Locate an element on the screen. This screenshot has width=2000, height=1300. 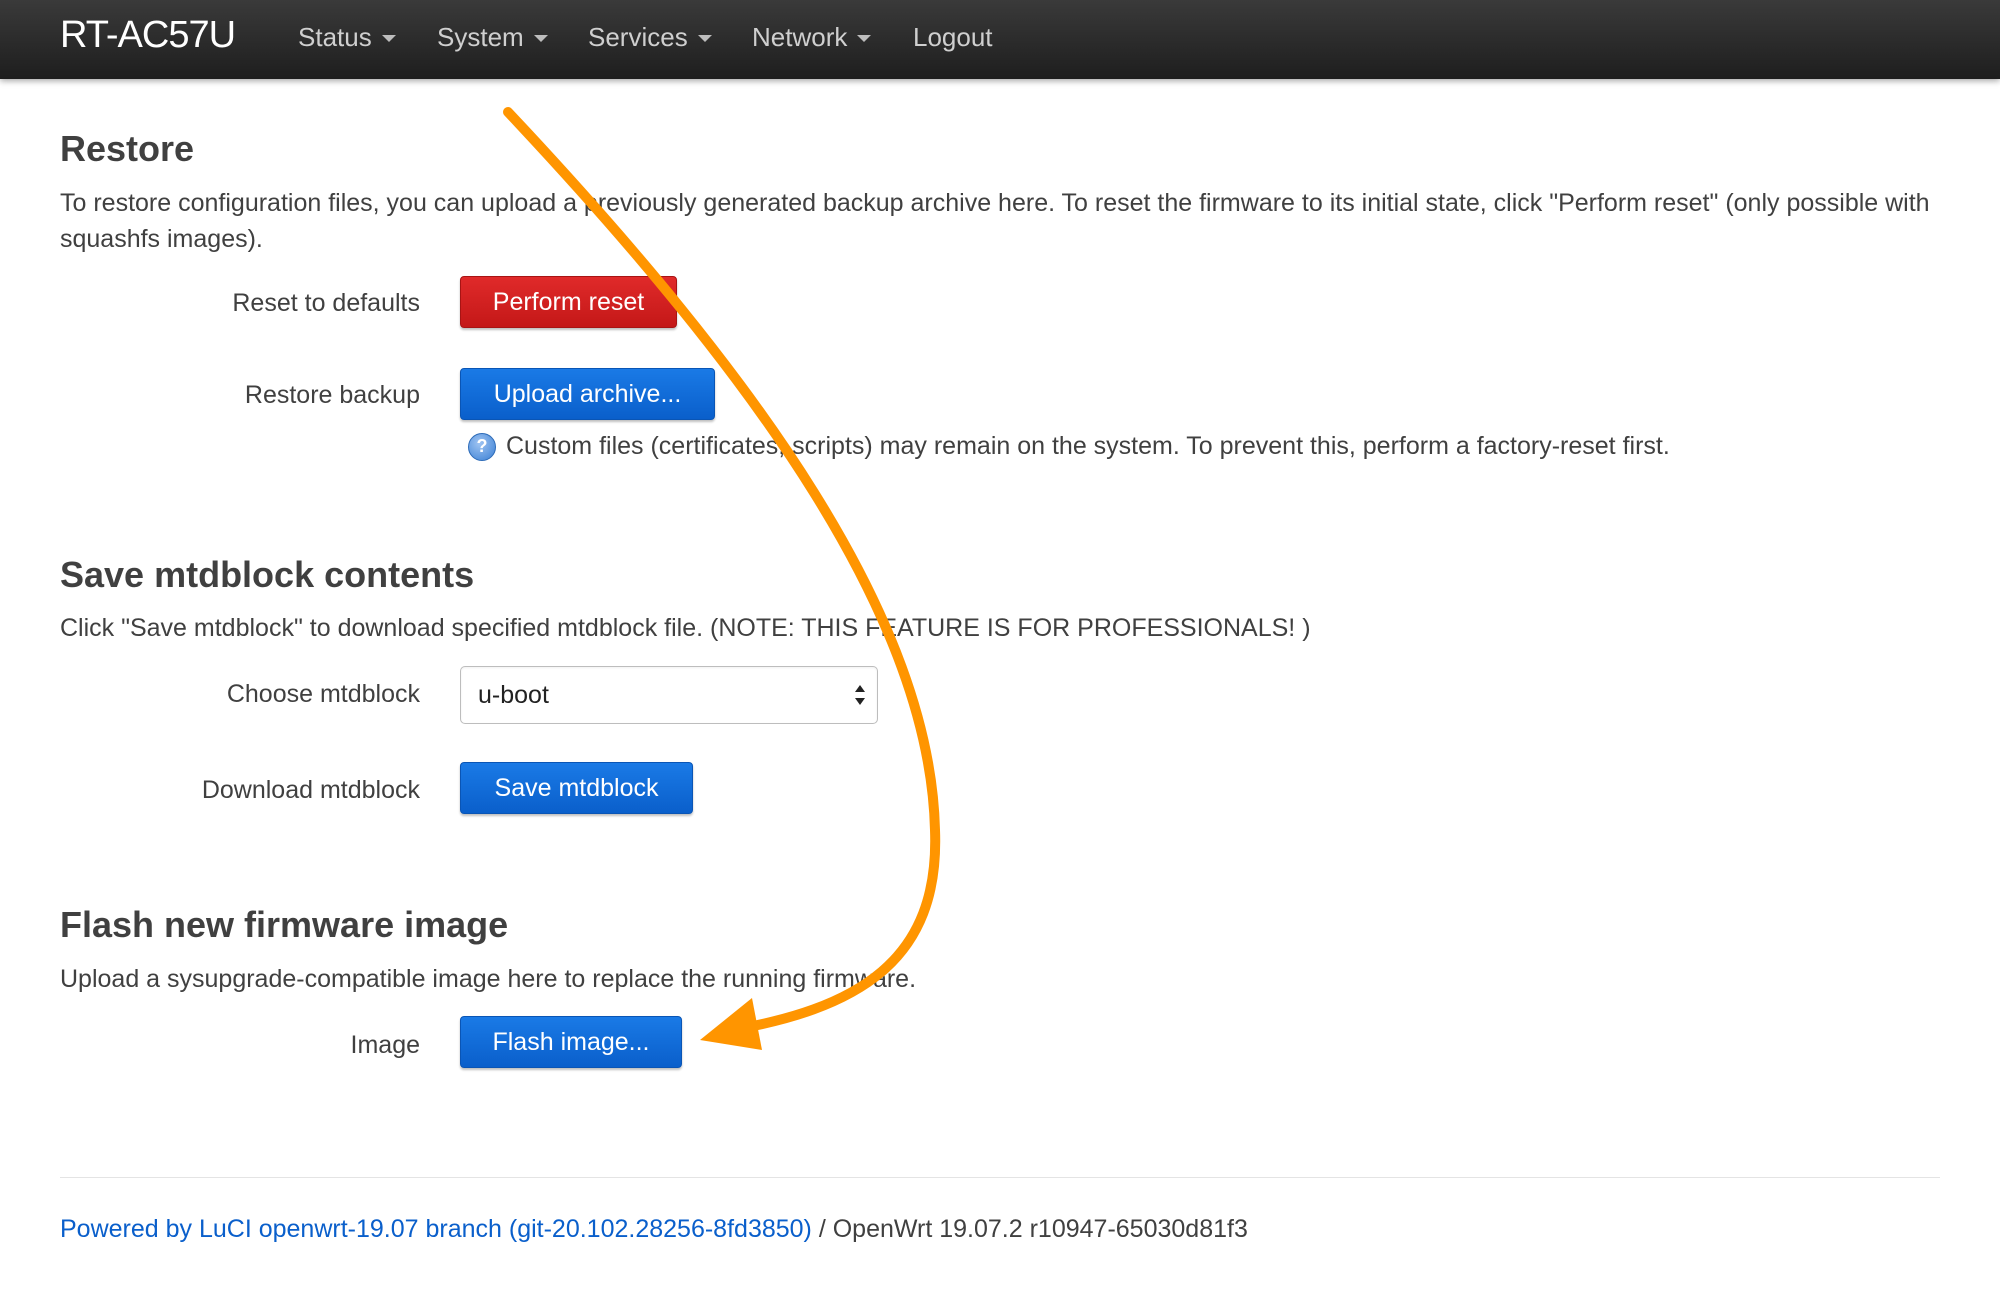
flash-title: Flash new firmware image is located at coordinates (284, 924).